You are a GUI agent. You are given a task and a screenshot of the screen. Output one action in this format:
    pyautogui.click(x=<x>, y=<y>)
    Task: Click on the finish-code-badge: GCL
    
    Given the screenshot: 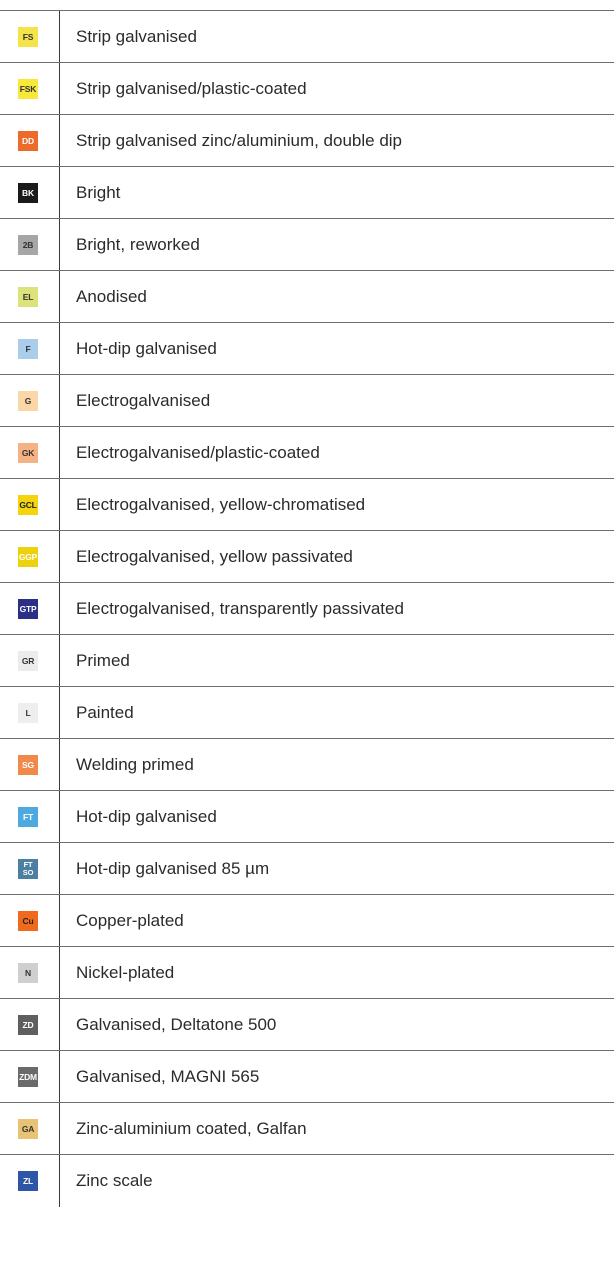 What is the action you would take?
    pyautogui.click(x=28, y=504)
    